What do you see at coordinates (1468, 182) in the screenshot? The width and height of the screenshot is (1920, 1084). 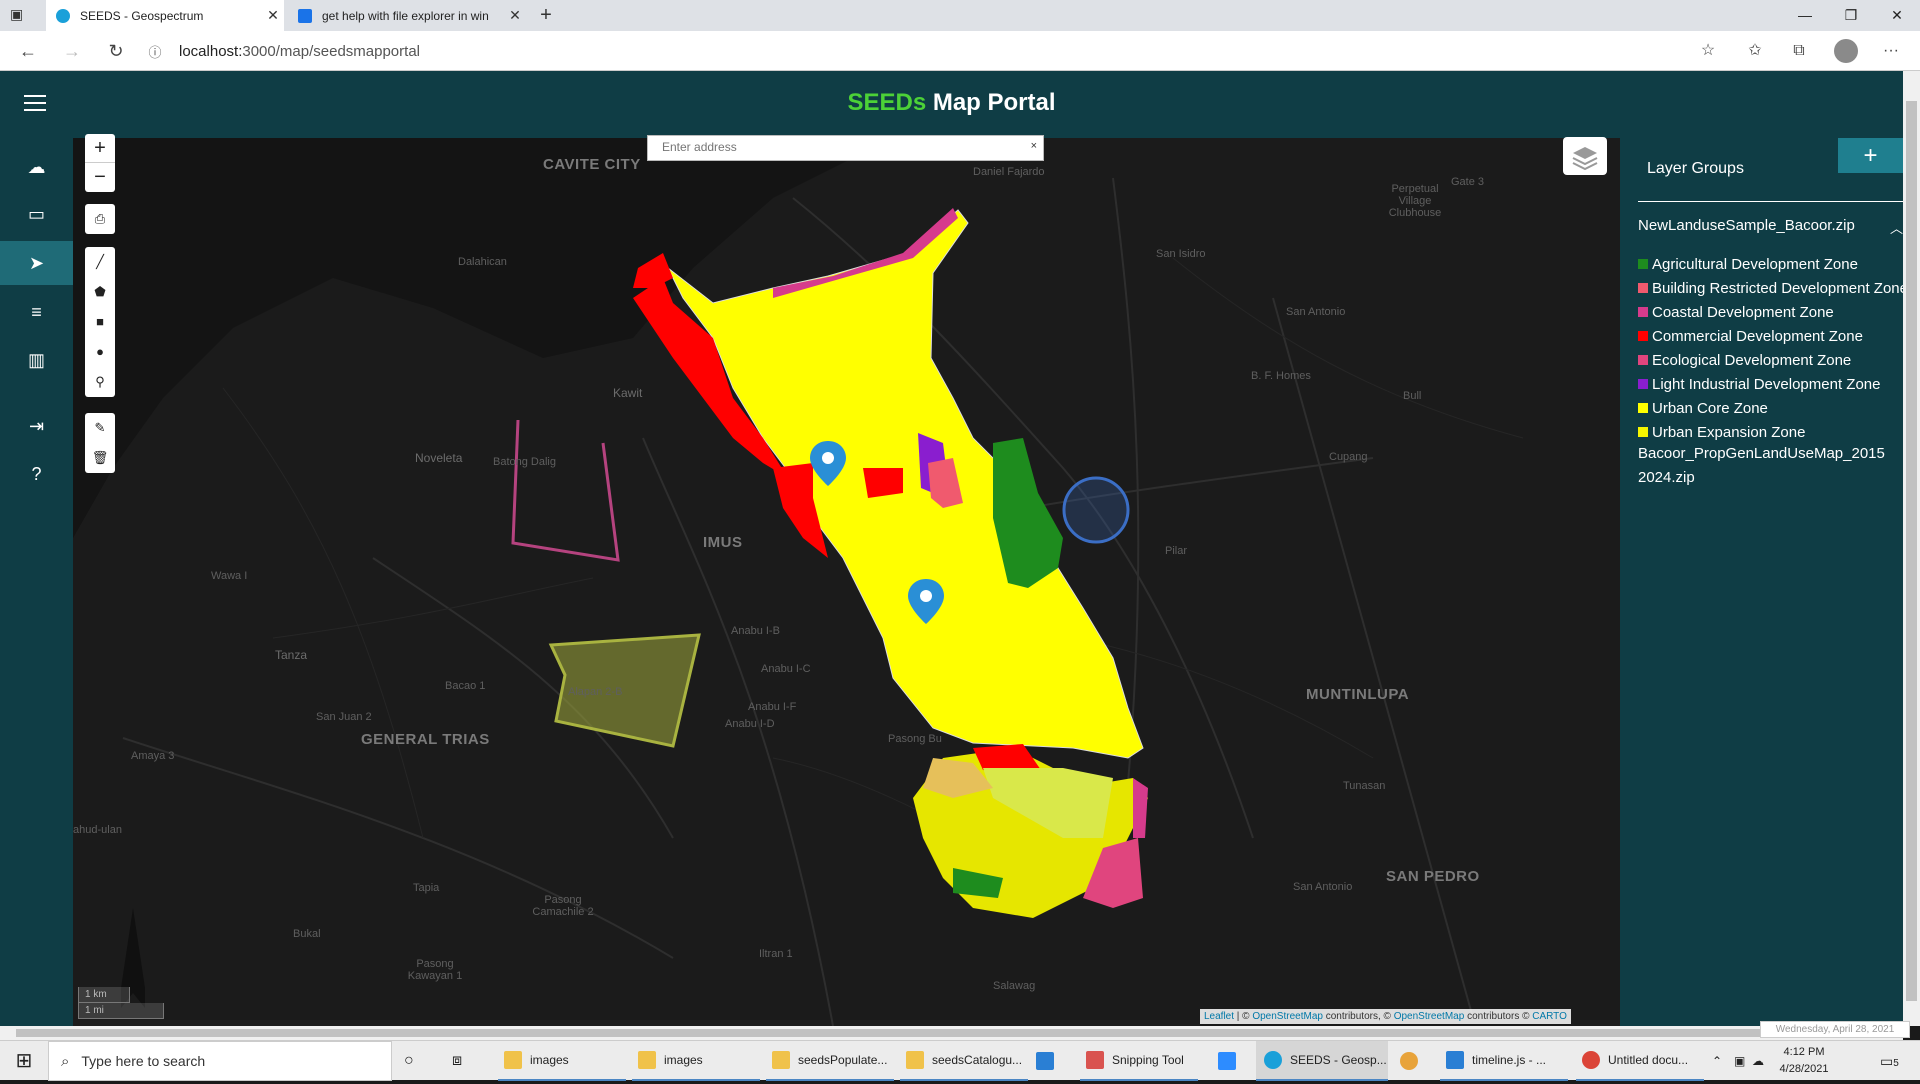 I see `map-label: Gate 3` at bounding box center [1468, 182].